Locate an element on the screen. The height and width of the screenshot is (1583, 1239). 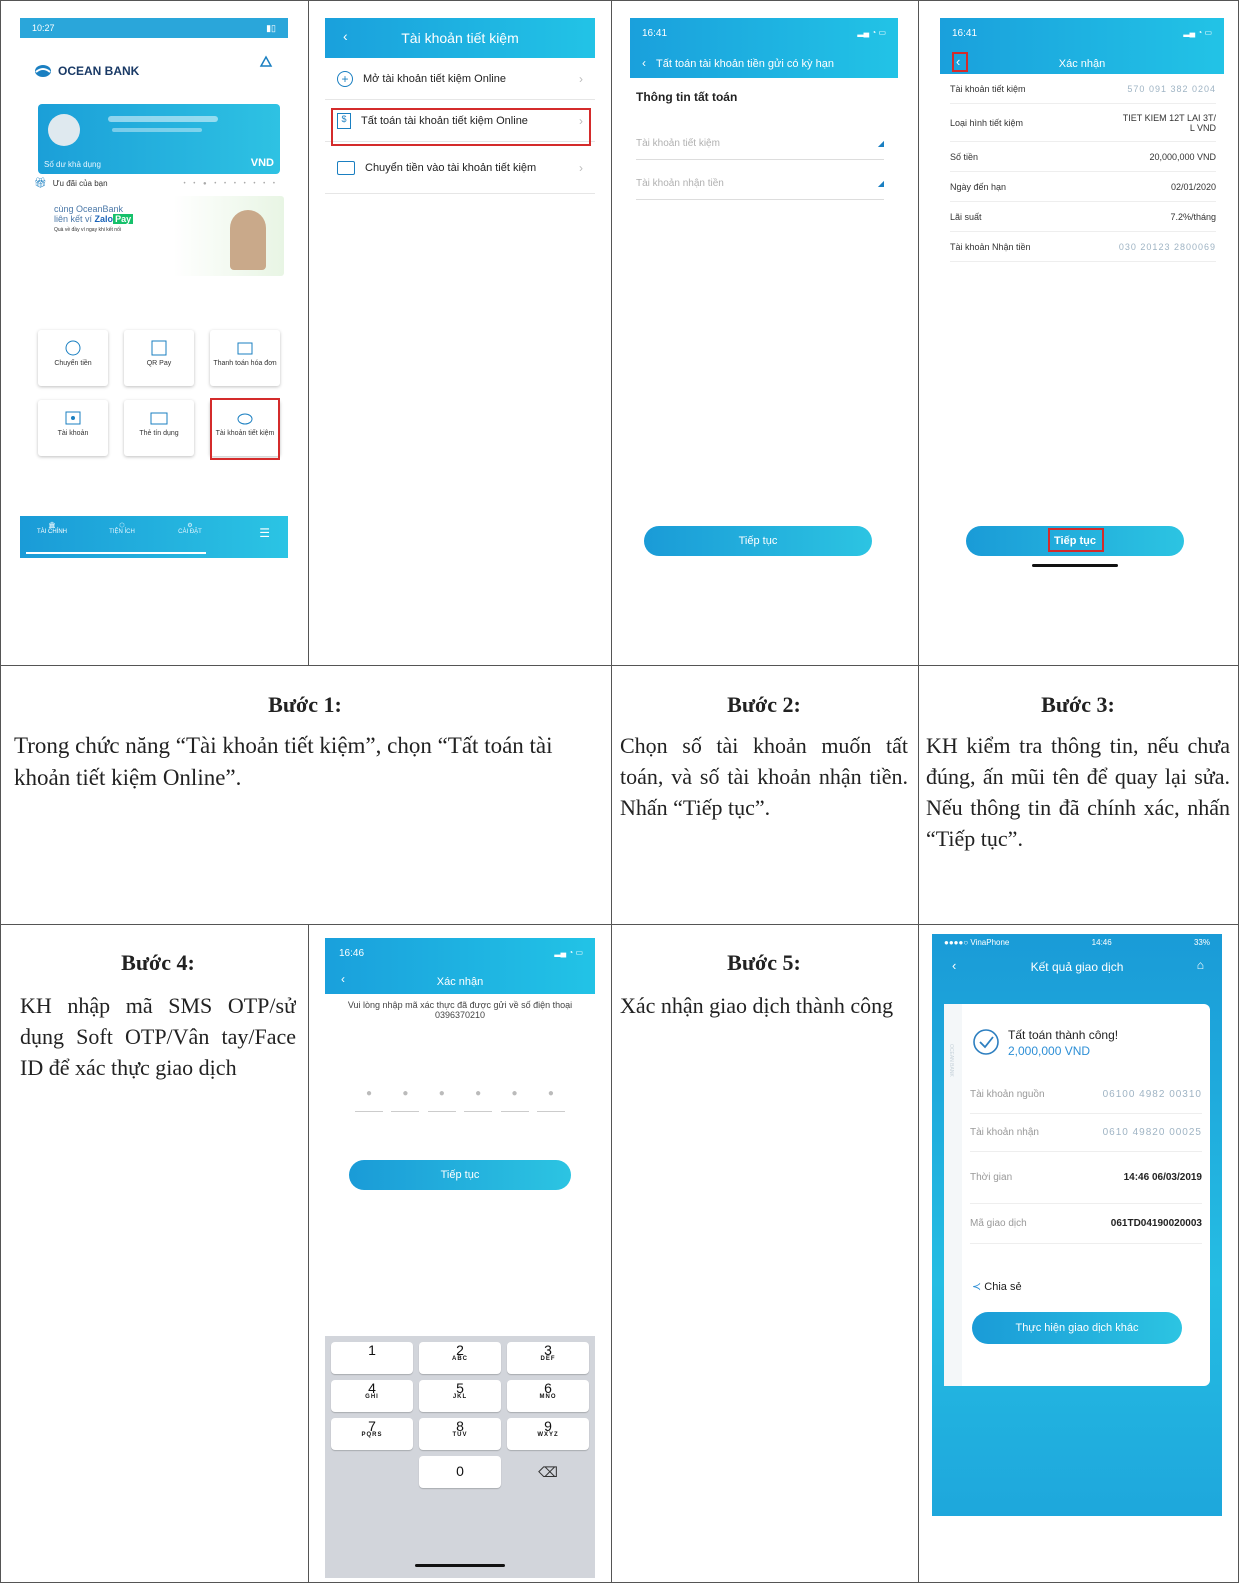
screen-title: Tất toán tài khoản tiền gửi có kỳ hạn is located at coordinates (745, 64).